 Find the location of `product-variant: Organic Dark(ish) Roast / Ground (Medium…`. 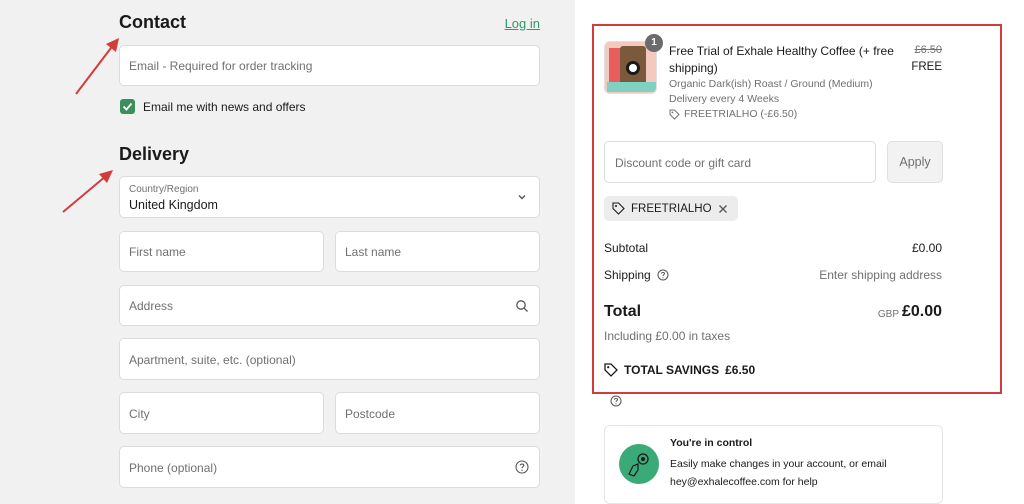

product-variant: Organic Dark(ish) Roast / Ground (Medium… is located at coordinates (771, 84).